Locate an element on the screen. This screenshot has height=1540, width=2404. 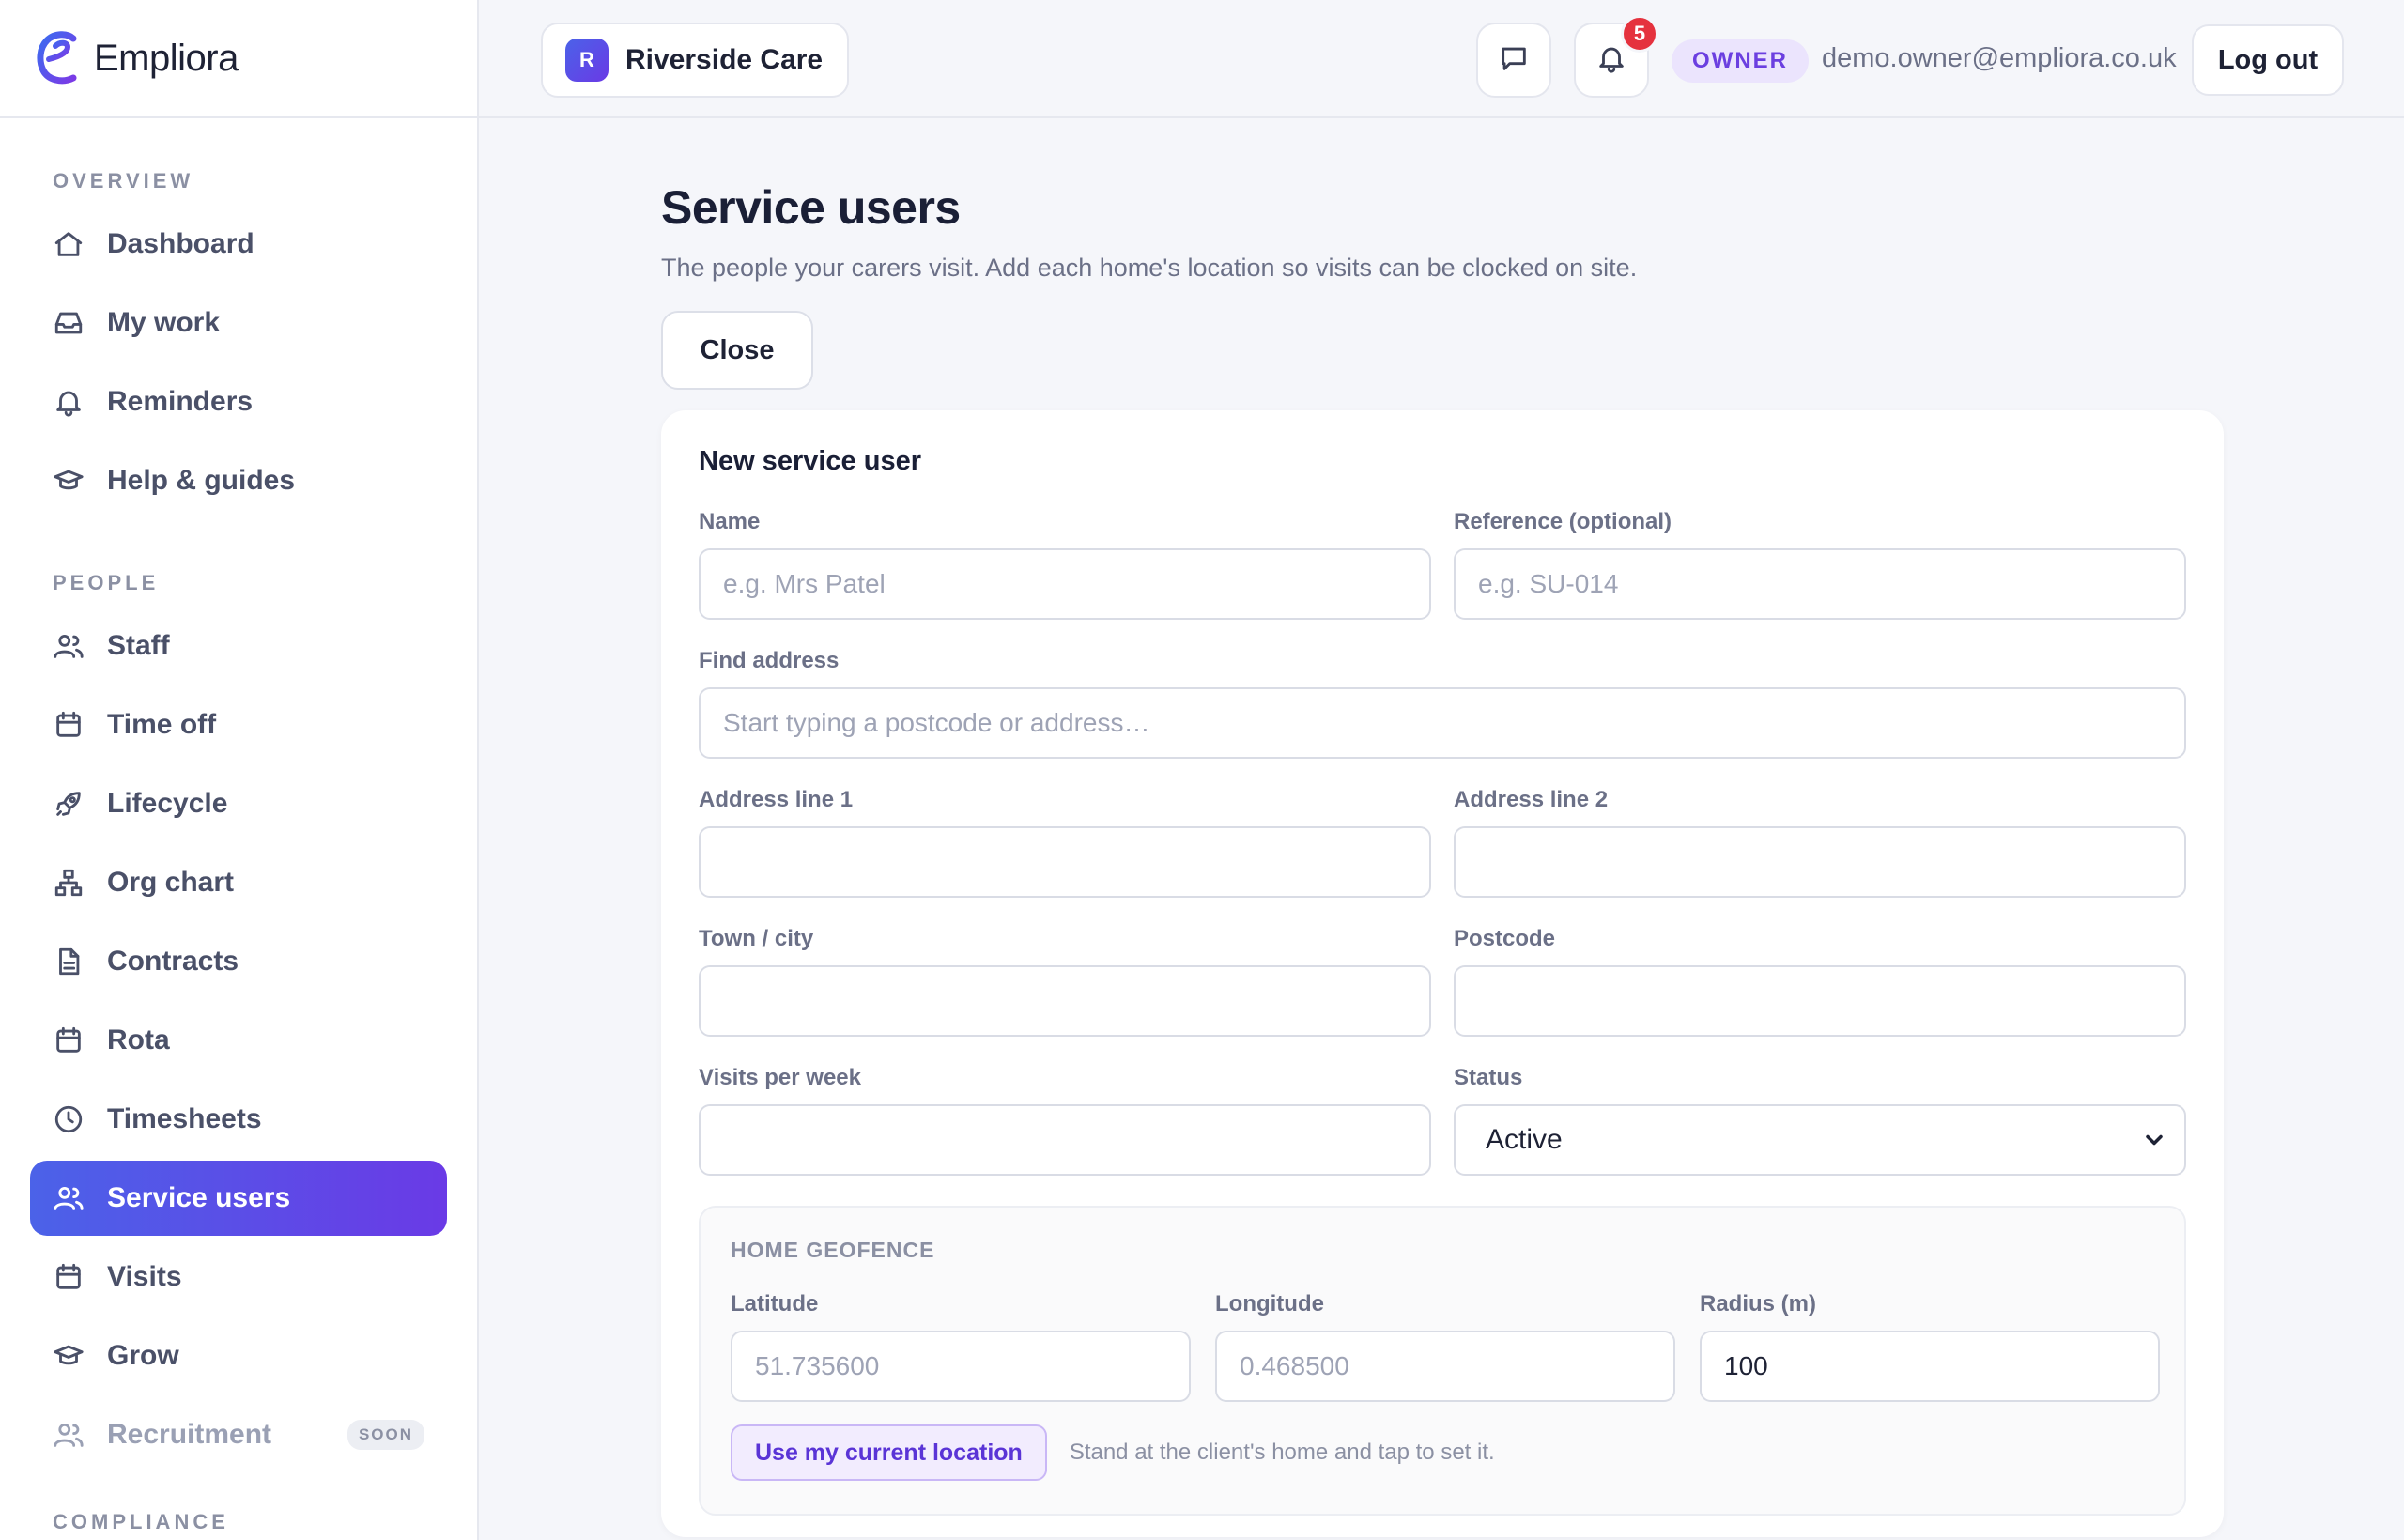
notification-count-badge: 5 is located at coordinates (1639, 34).